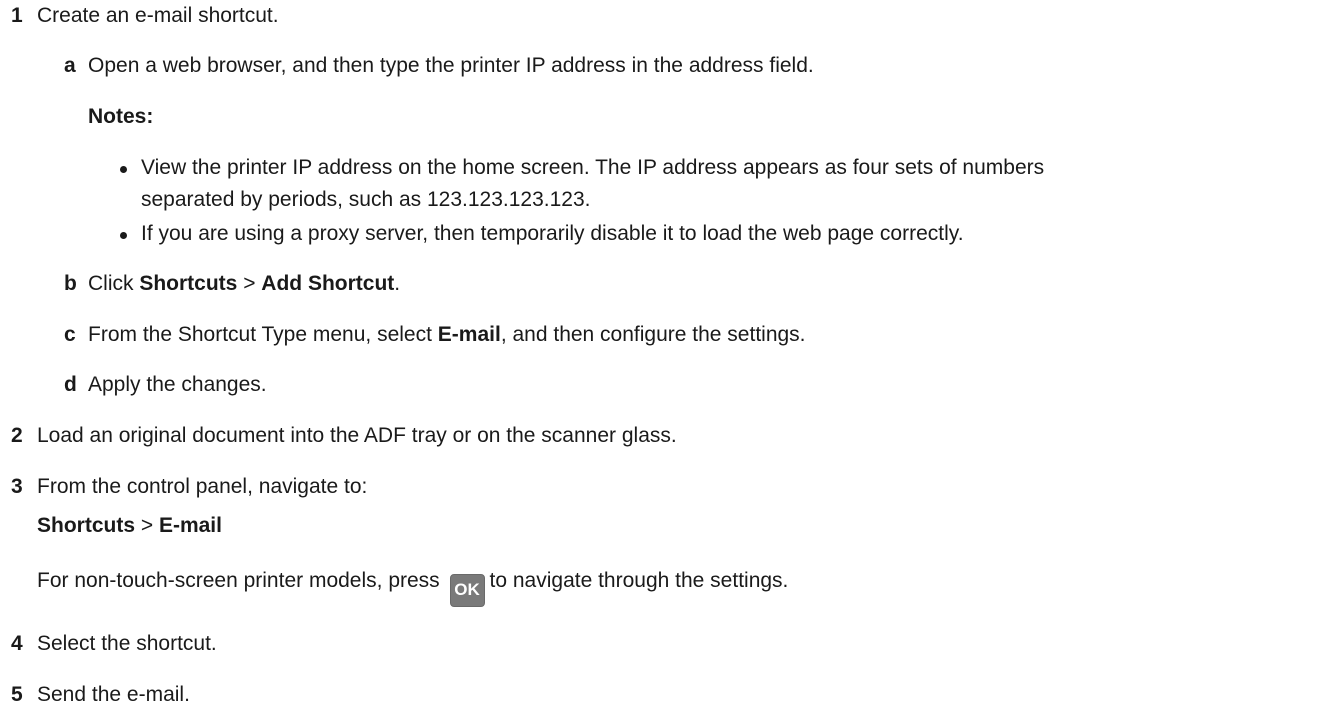  I want to click on shortcuts-label: Shortcuts, so click(188, 283).